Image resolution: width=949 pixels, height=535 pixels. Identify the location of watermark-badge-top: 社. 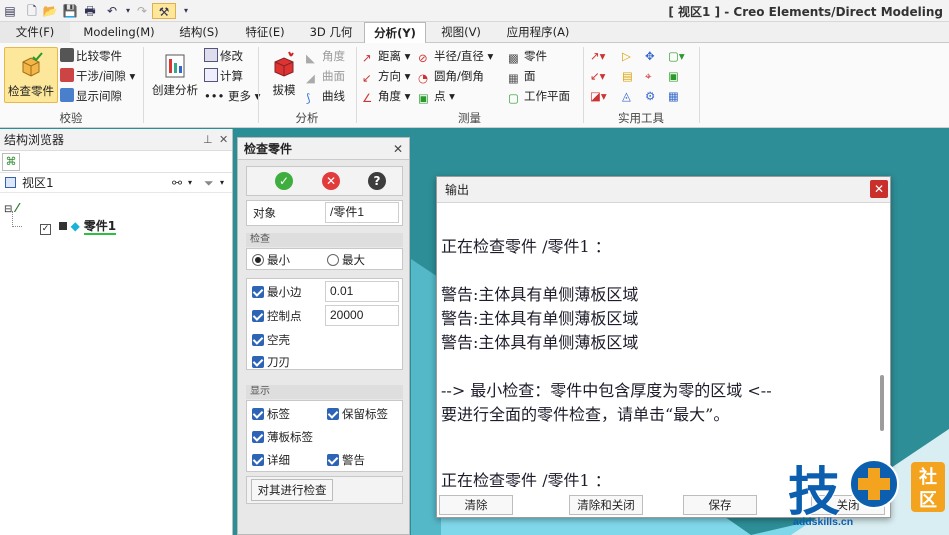
(928, 477).